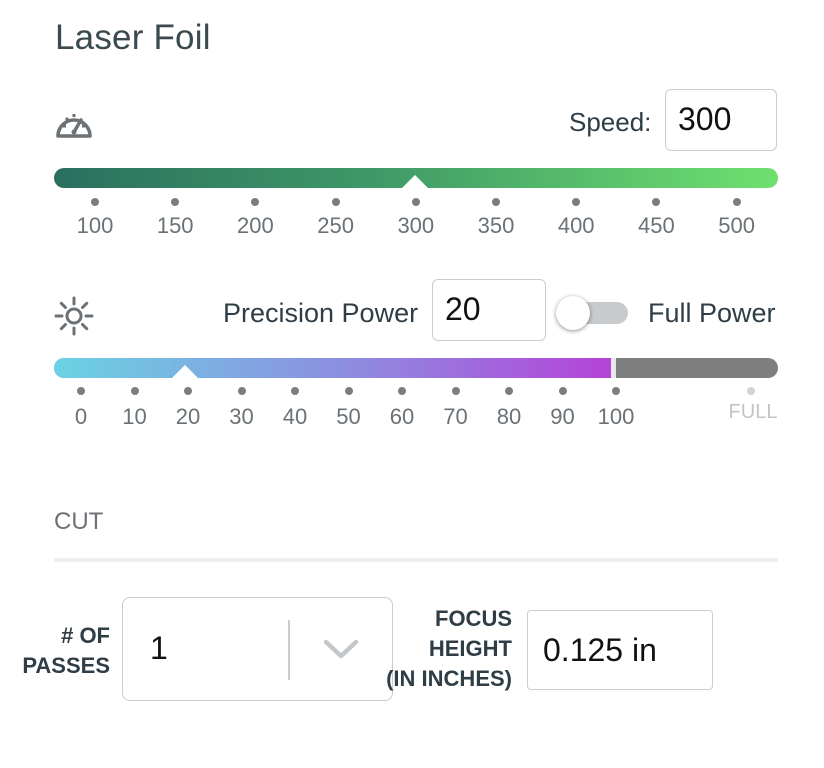 This screenshot has height=768, width=824. I want to click on section-heading-cut: CUT, so click(79, 521).